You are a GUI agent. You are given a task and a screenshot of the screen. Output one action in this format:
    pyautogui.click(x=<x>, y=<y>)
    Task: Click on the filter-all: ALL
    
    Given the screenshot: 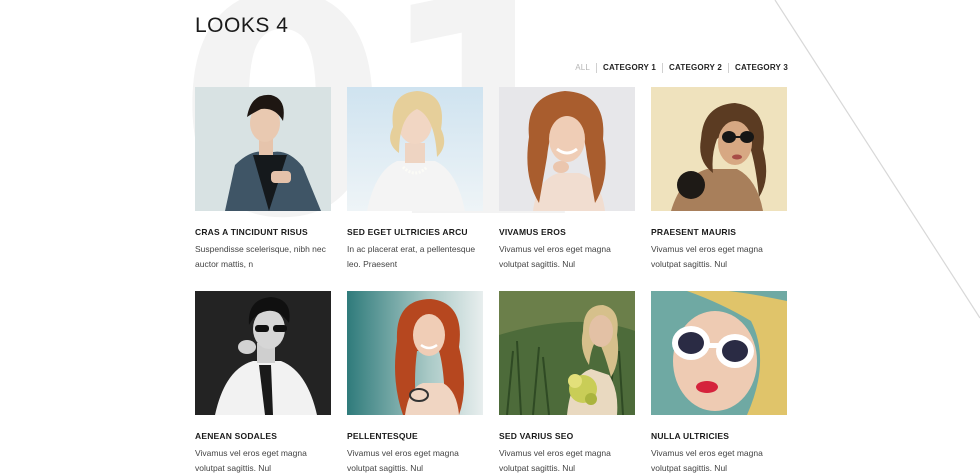 What is the action you would take?
    pyautogui.click(x=582, y=68)
    